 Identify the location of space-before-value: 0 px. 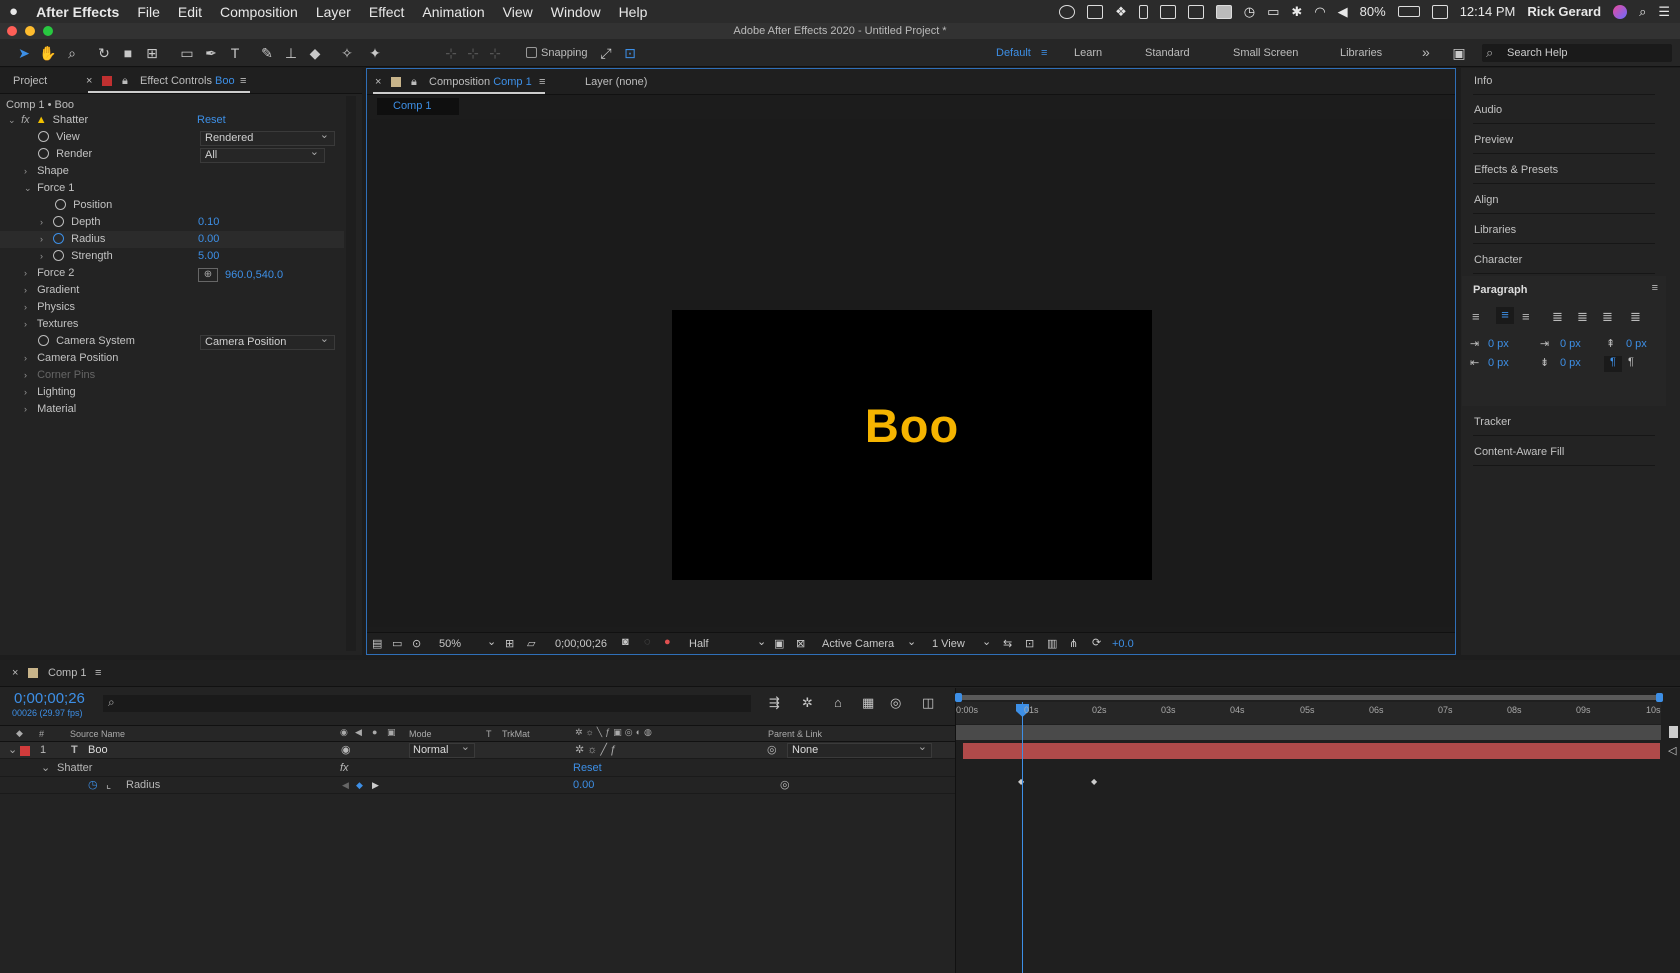
(1636, 344).